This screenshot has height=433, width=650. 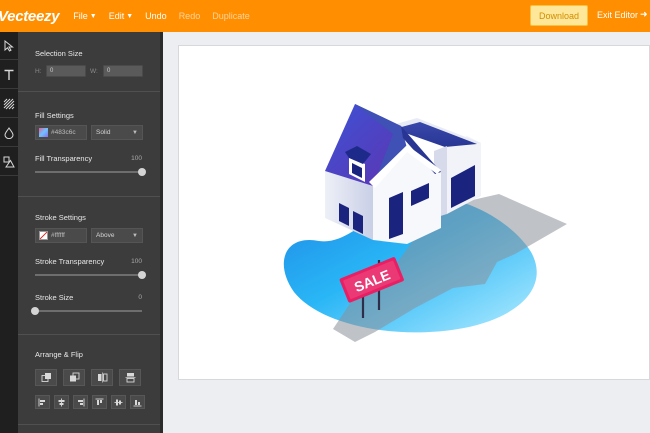 What do you see at coordinates (54, 115) in the screenshot?
I see `fill-settings-title: Fill Settings` at bounding box center [54, 115].